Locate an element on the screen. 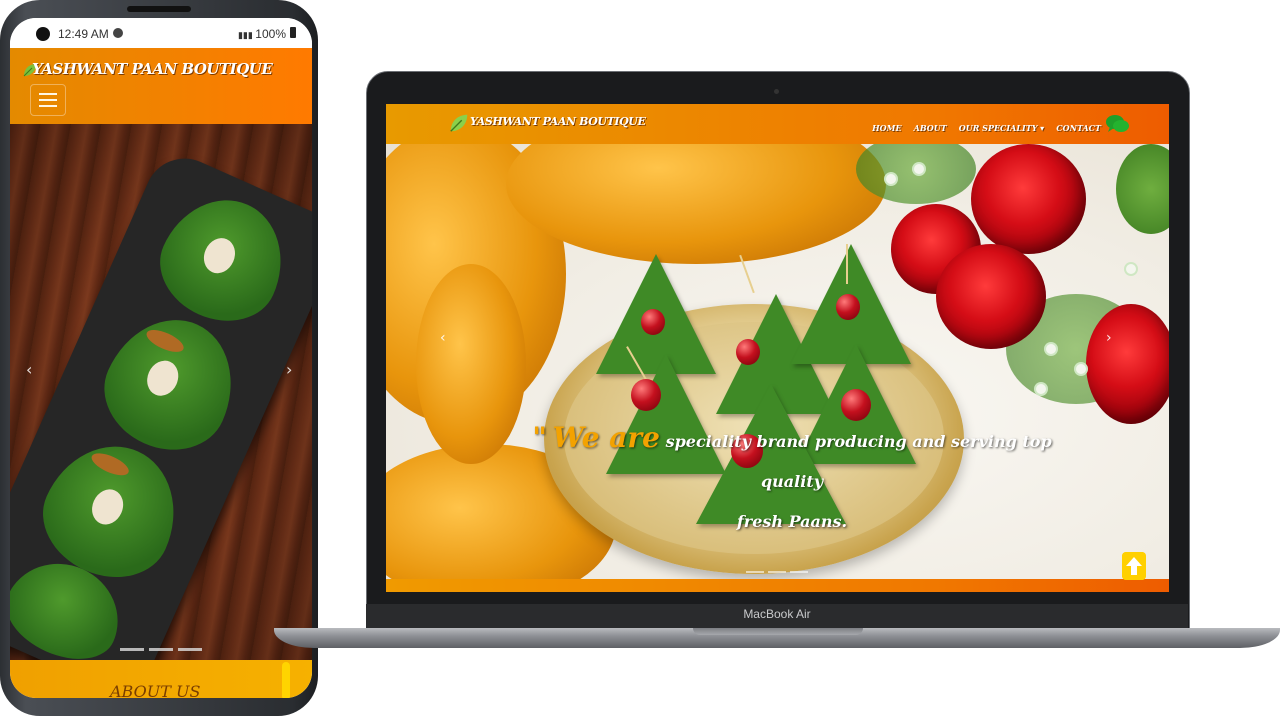 The height and width of the screenshot is (720, 1280). nav-contact: CONTACT is located at coordinates (1078, 128).